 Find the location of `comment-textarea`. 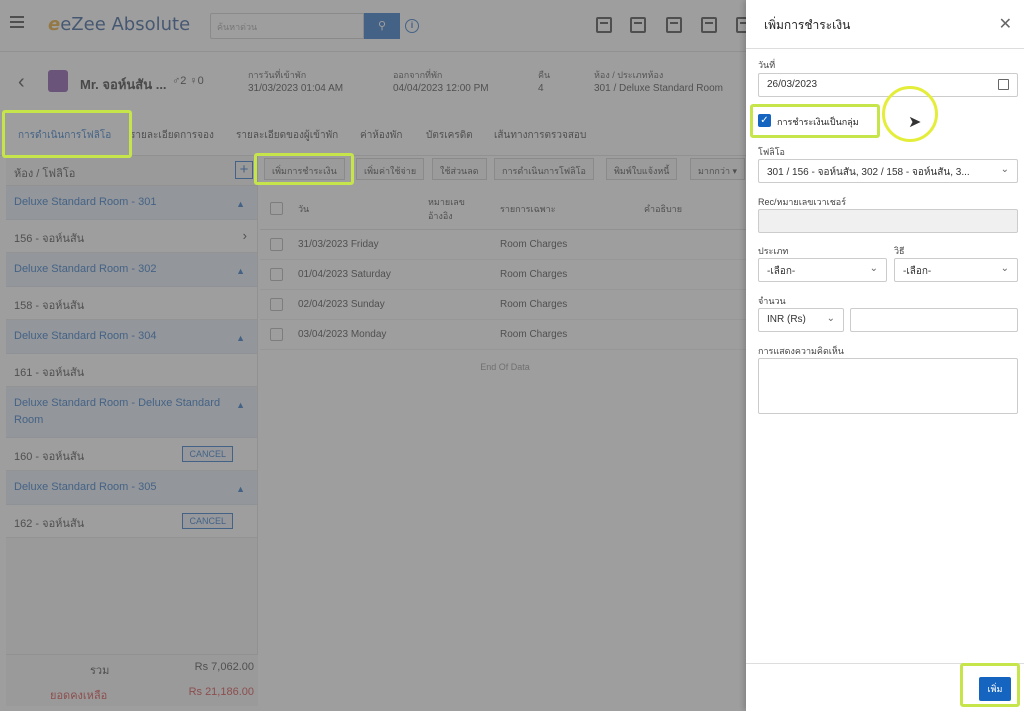

comment-textarea is located at coordinates (888, 386).